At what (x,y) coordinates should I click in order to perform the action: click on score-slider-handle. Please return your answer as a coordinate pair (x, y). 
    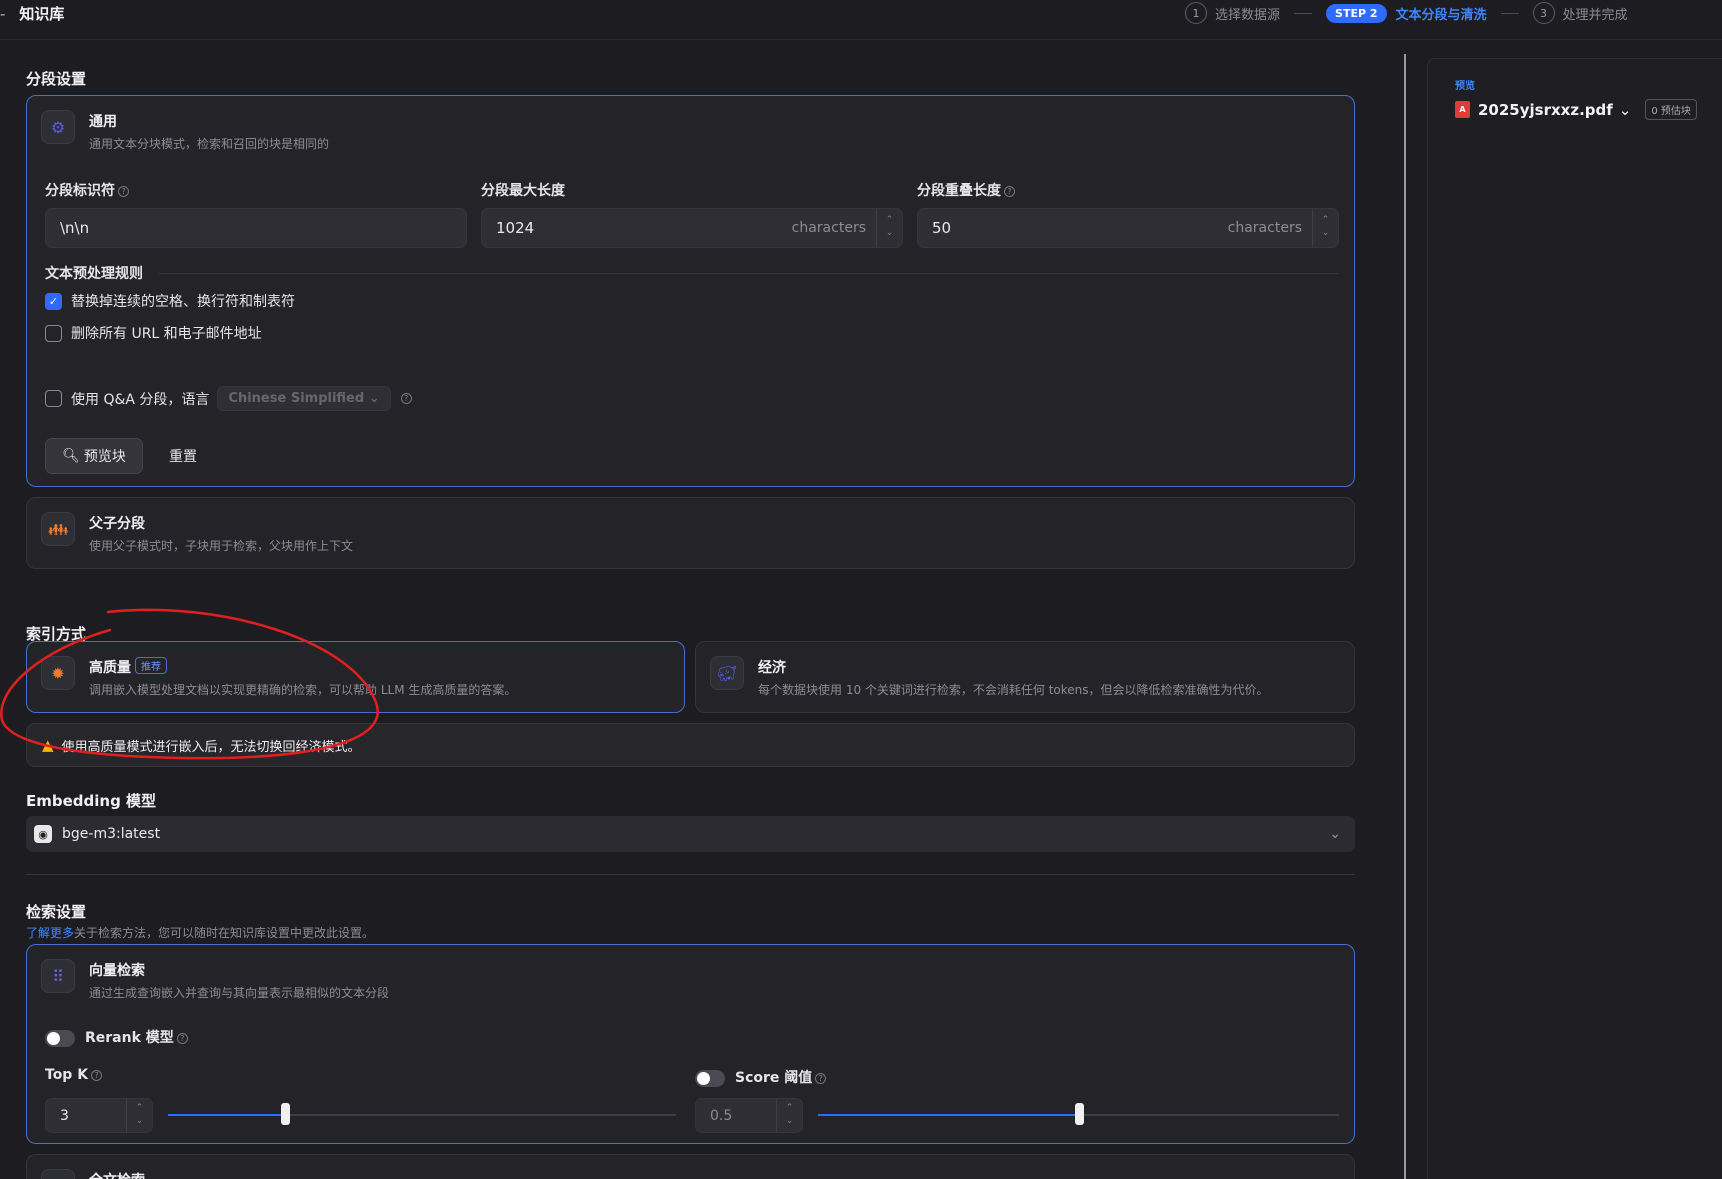
    Looking at the image, I should click on (1079, 1114).